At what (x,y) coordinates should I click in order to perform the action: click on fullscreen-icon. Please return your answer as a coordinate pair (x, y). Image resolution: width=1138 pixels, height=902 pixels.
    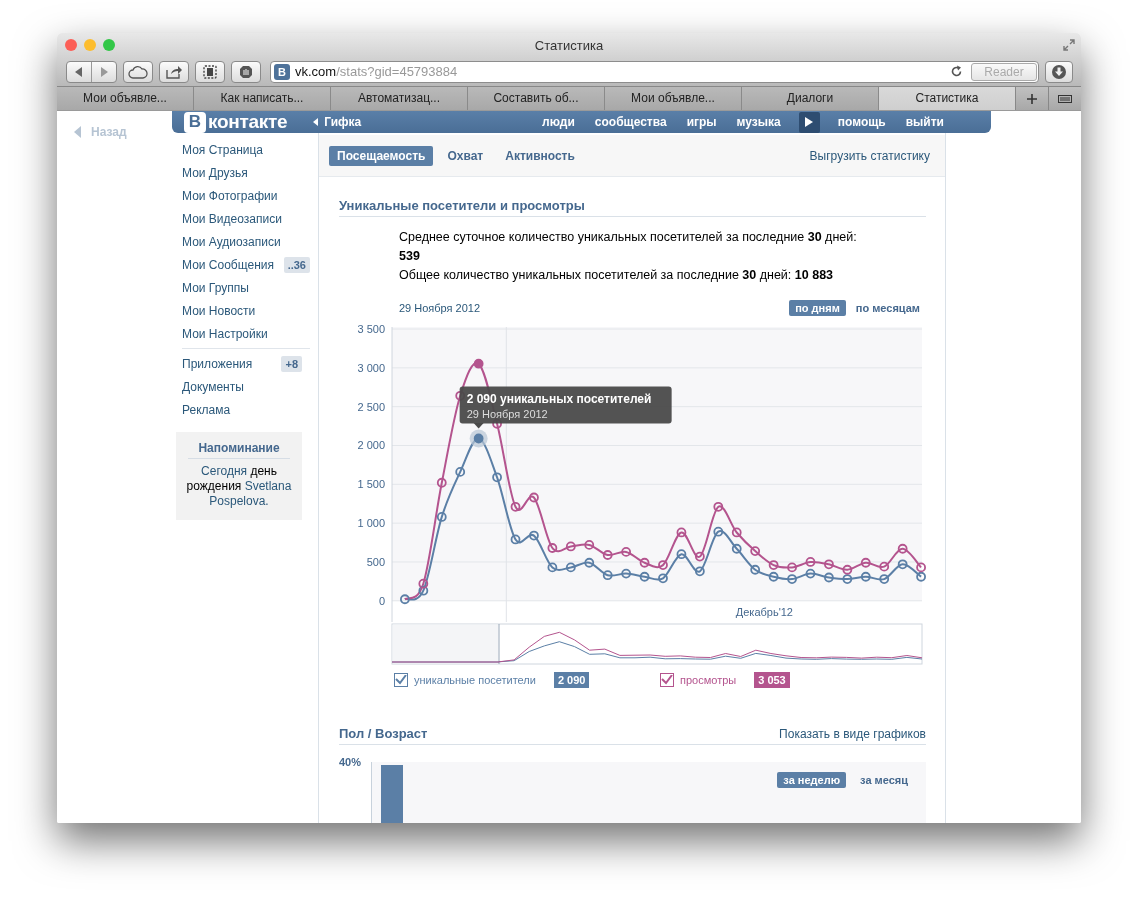
    Looking at the image, I should click on (1069, 45).